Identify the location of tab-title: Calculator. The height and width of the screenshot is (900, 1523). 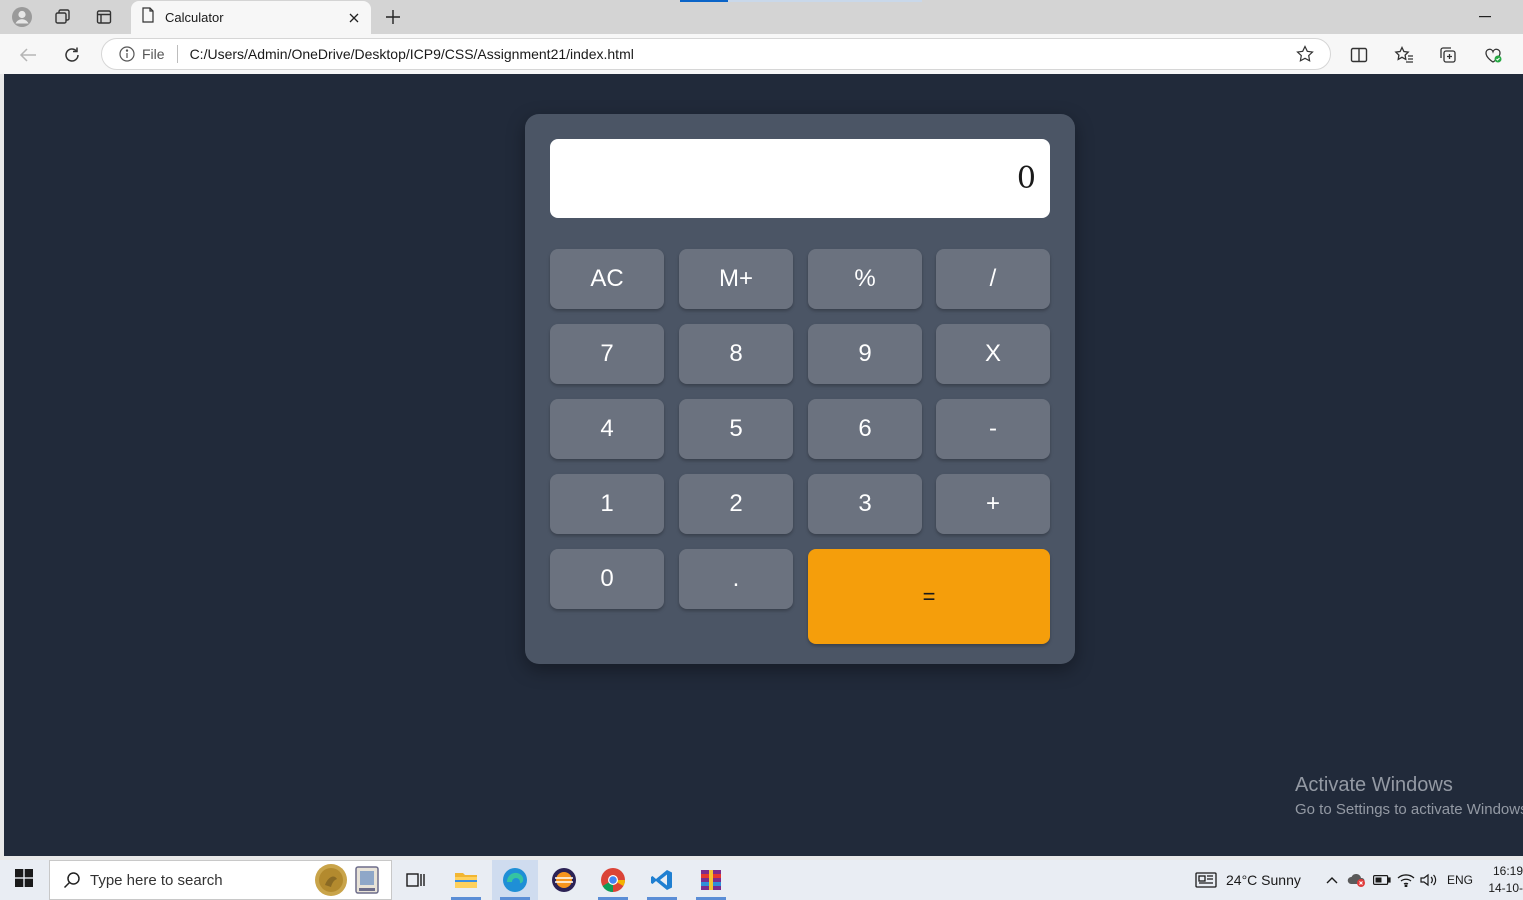
(194, 17).